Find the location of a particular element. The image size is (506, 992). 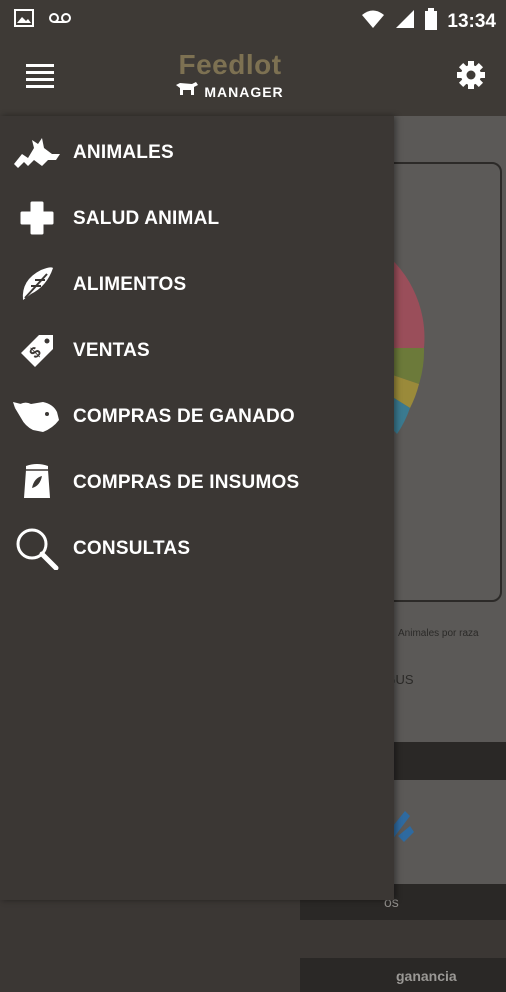

menu-item-label: ALIMENTOS is located at coordinates (130, 284).